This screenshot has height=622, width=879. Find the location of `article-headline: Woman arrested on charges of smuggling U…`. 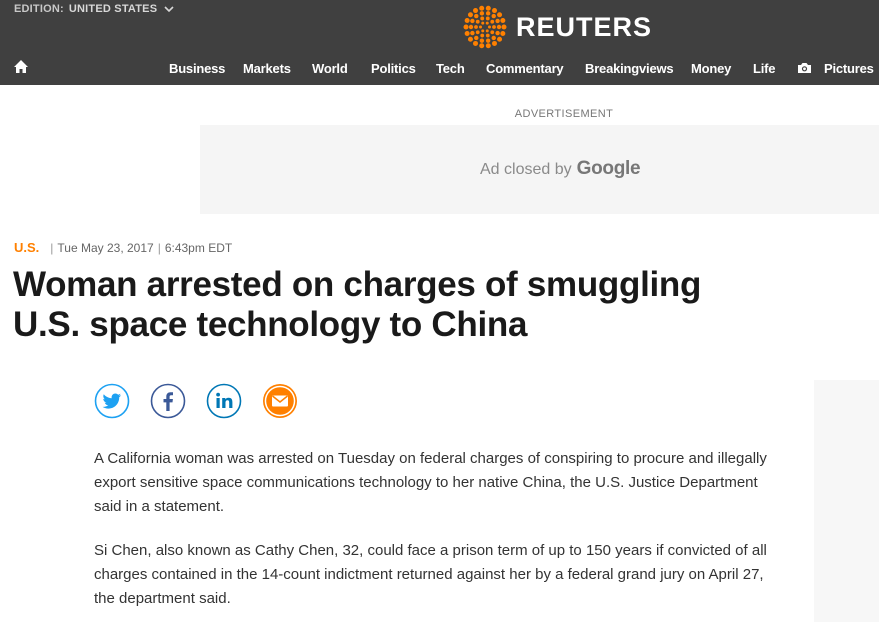

article-headline: Woman arrested on charges of smuggling U… is located at coordinates (357, 304).